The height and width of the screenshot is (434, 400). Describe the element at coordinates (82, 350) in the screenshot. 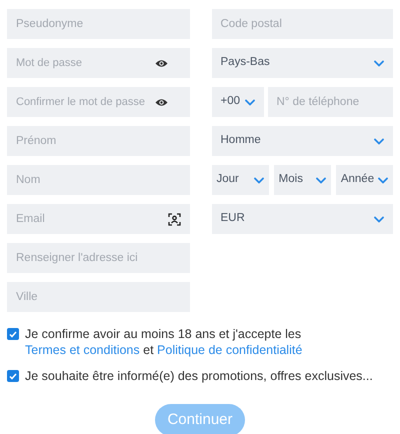

I see `link: Termes et conditions` at that location.